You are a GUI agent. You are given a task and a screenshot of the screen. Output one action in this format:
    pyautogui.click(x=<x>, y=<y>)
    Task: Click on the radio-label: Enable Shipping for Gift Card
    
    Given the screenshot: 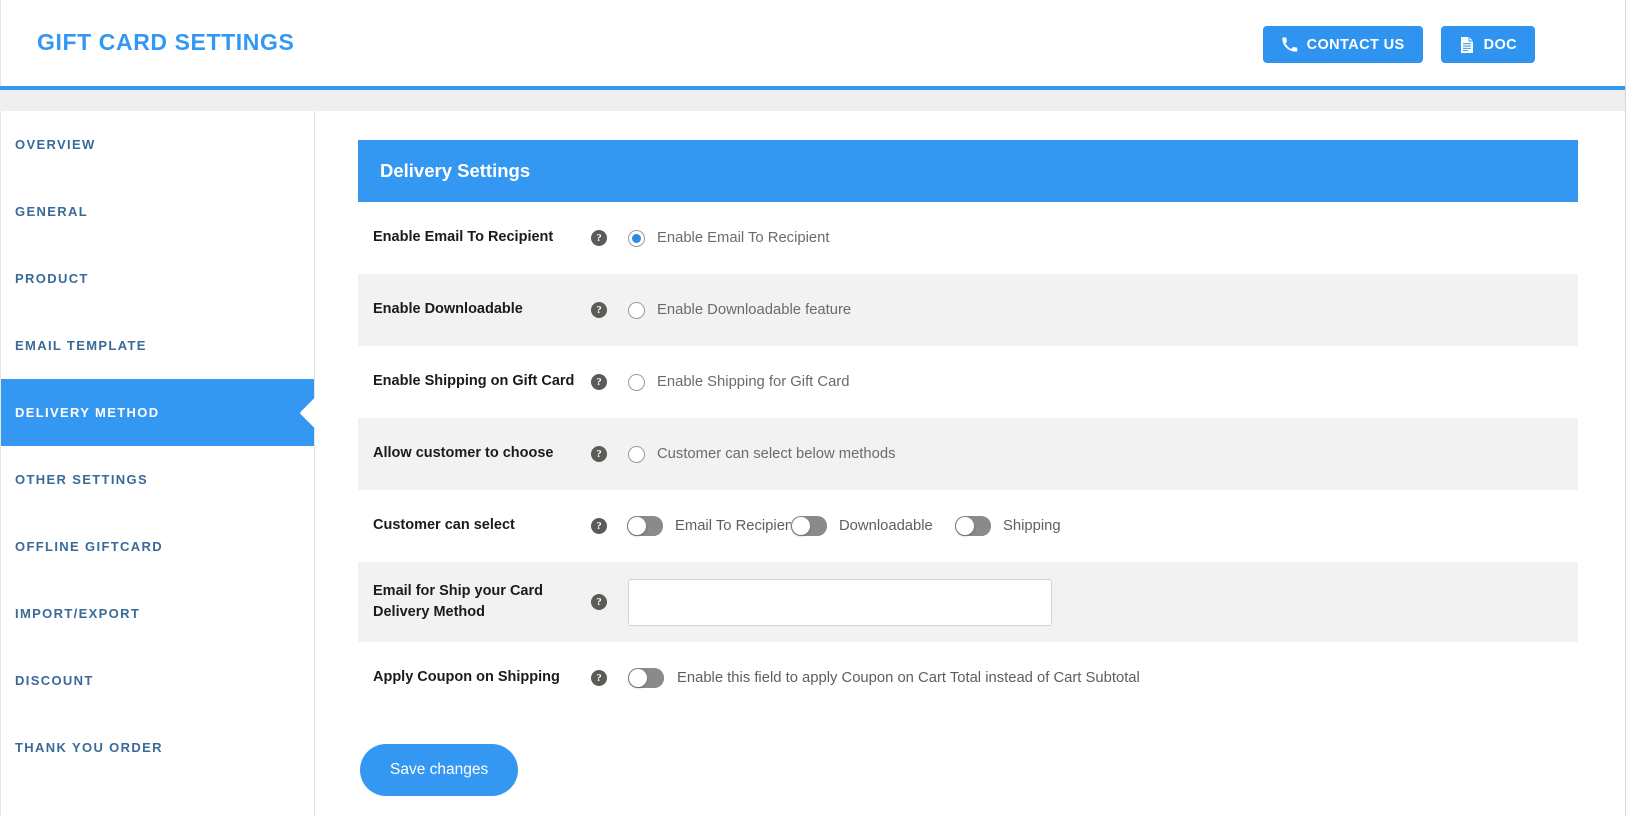 What is the action you would take?
    pyautogui.click(x=753, y=382)
    